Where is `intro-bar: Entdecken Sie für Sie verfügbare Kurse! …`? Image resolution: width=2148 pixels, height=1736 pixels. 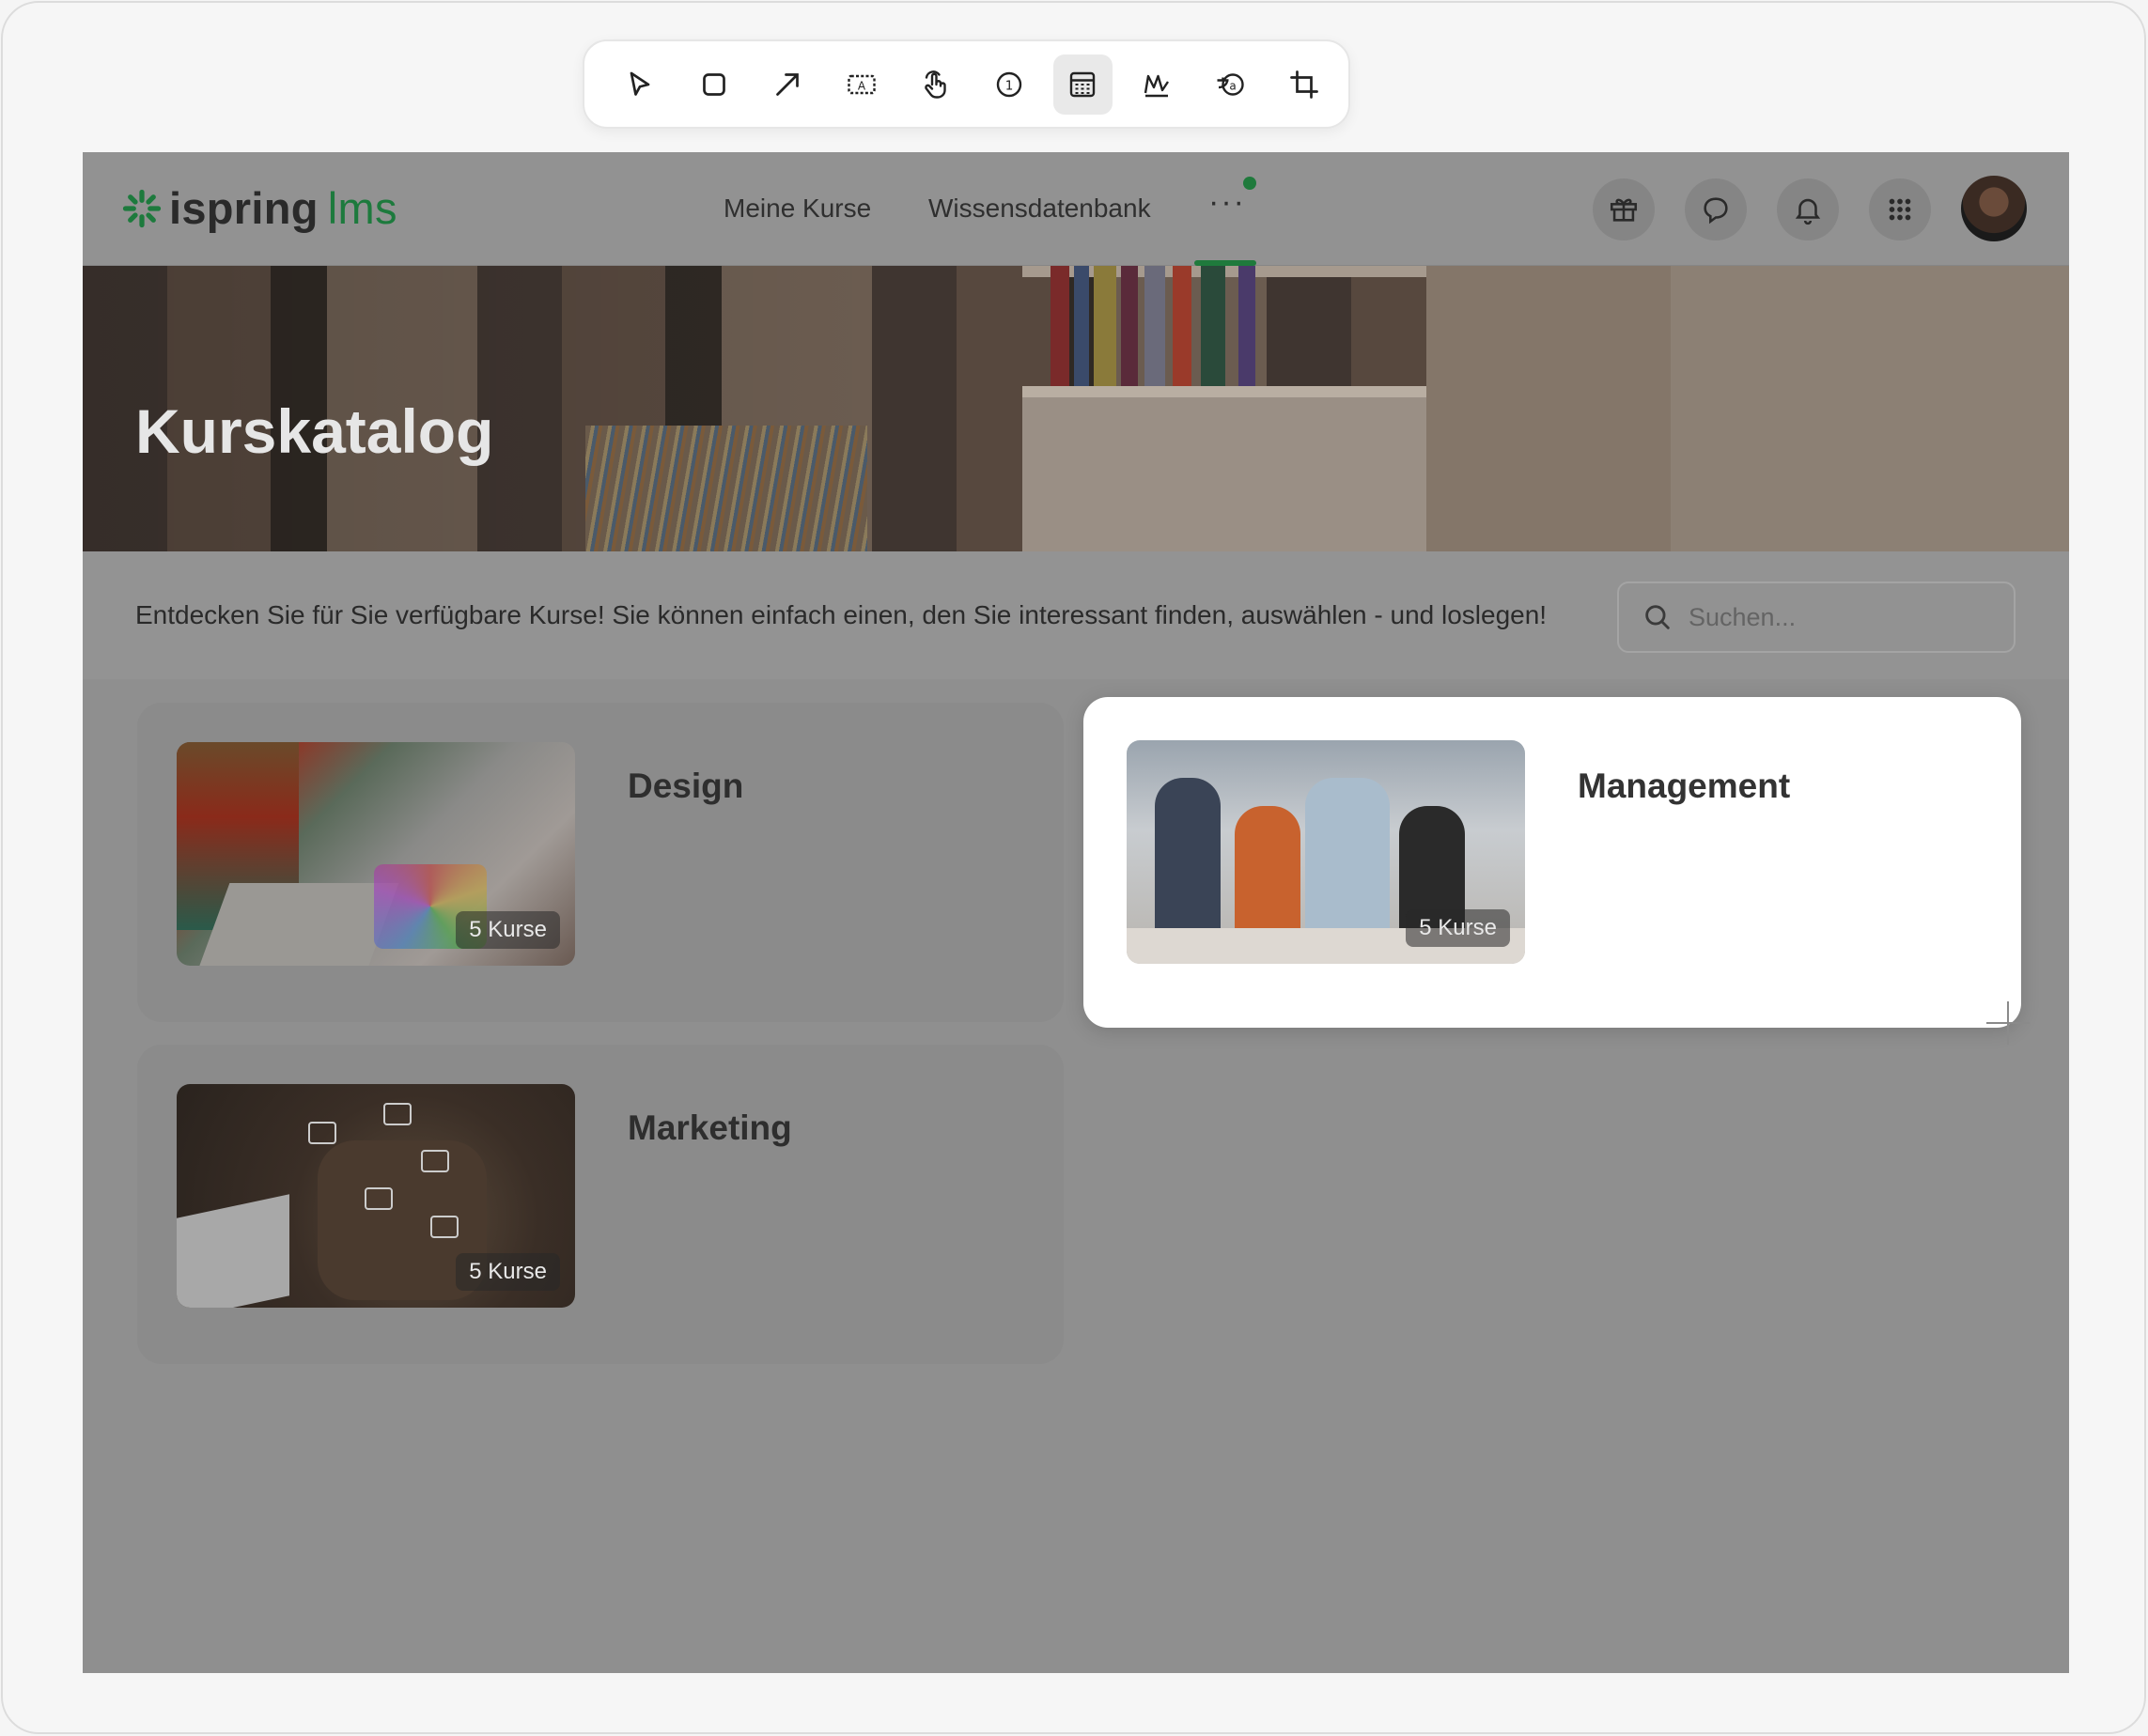
intro-bar: Entdecken Sie für Sie verfügbare Kurse! … is located at coordinates (1076, 615).